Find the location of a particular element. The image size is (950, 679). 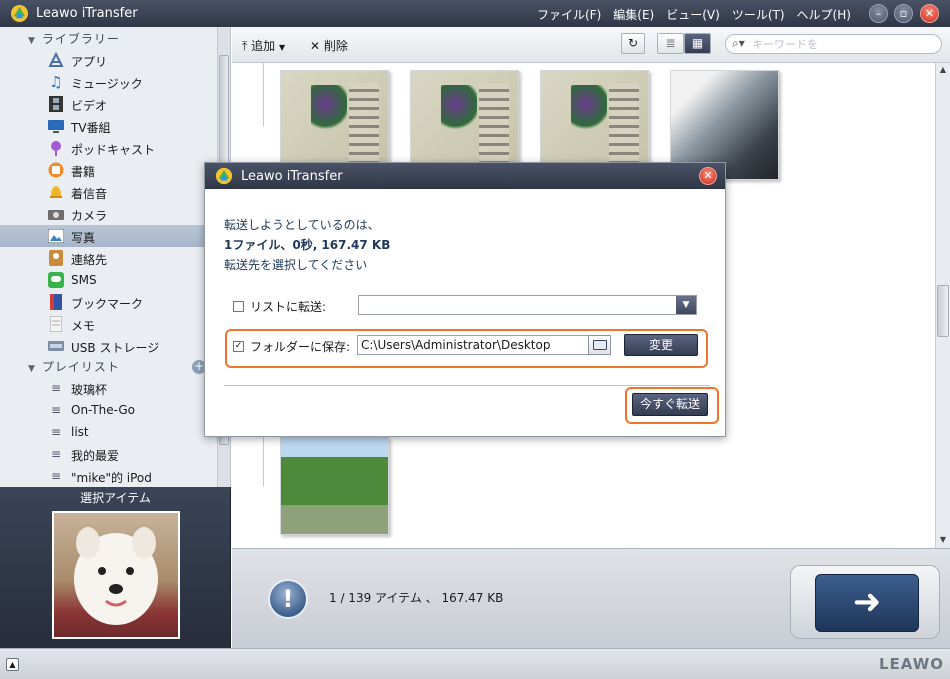

sidebar-item-camera: カメラ is located at coordinates (109, 214).